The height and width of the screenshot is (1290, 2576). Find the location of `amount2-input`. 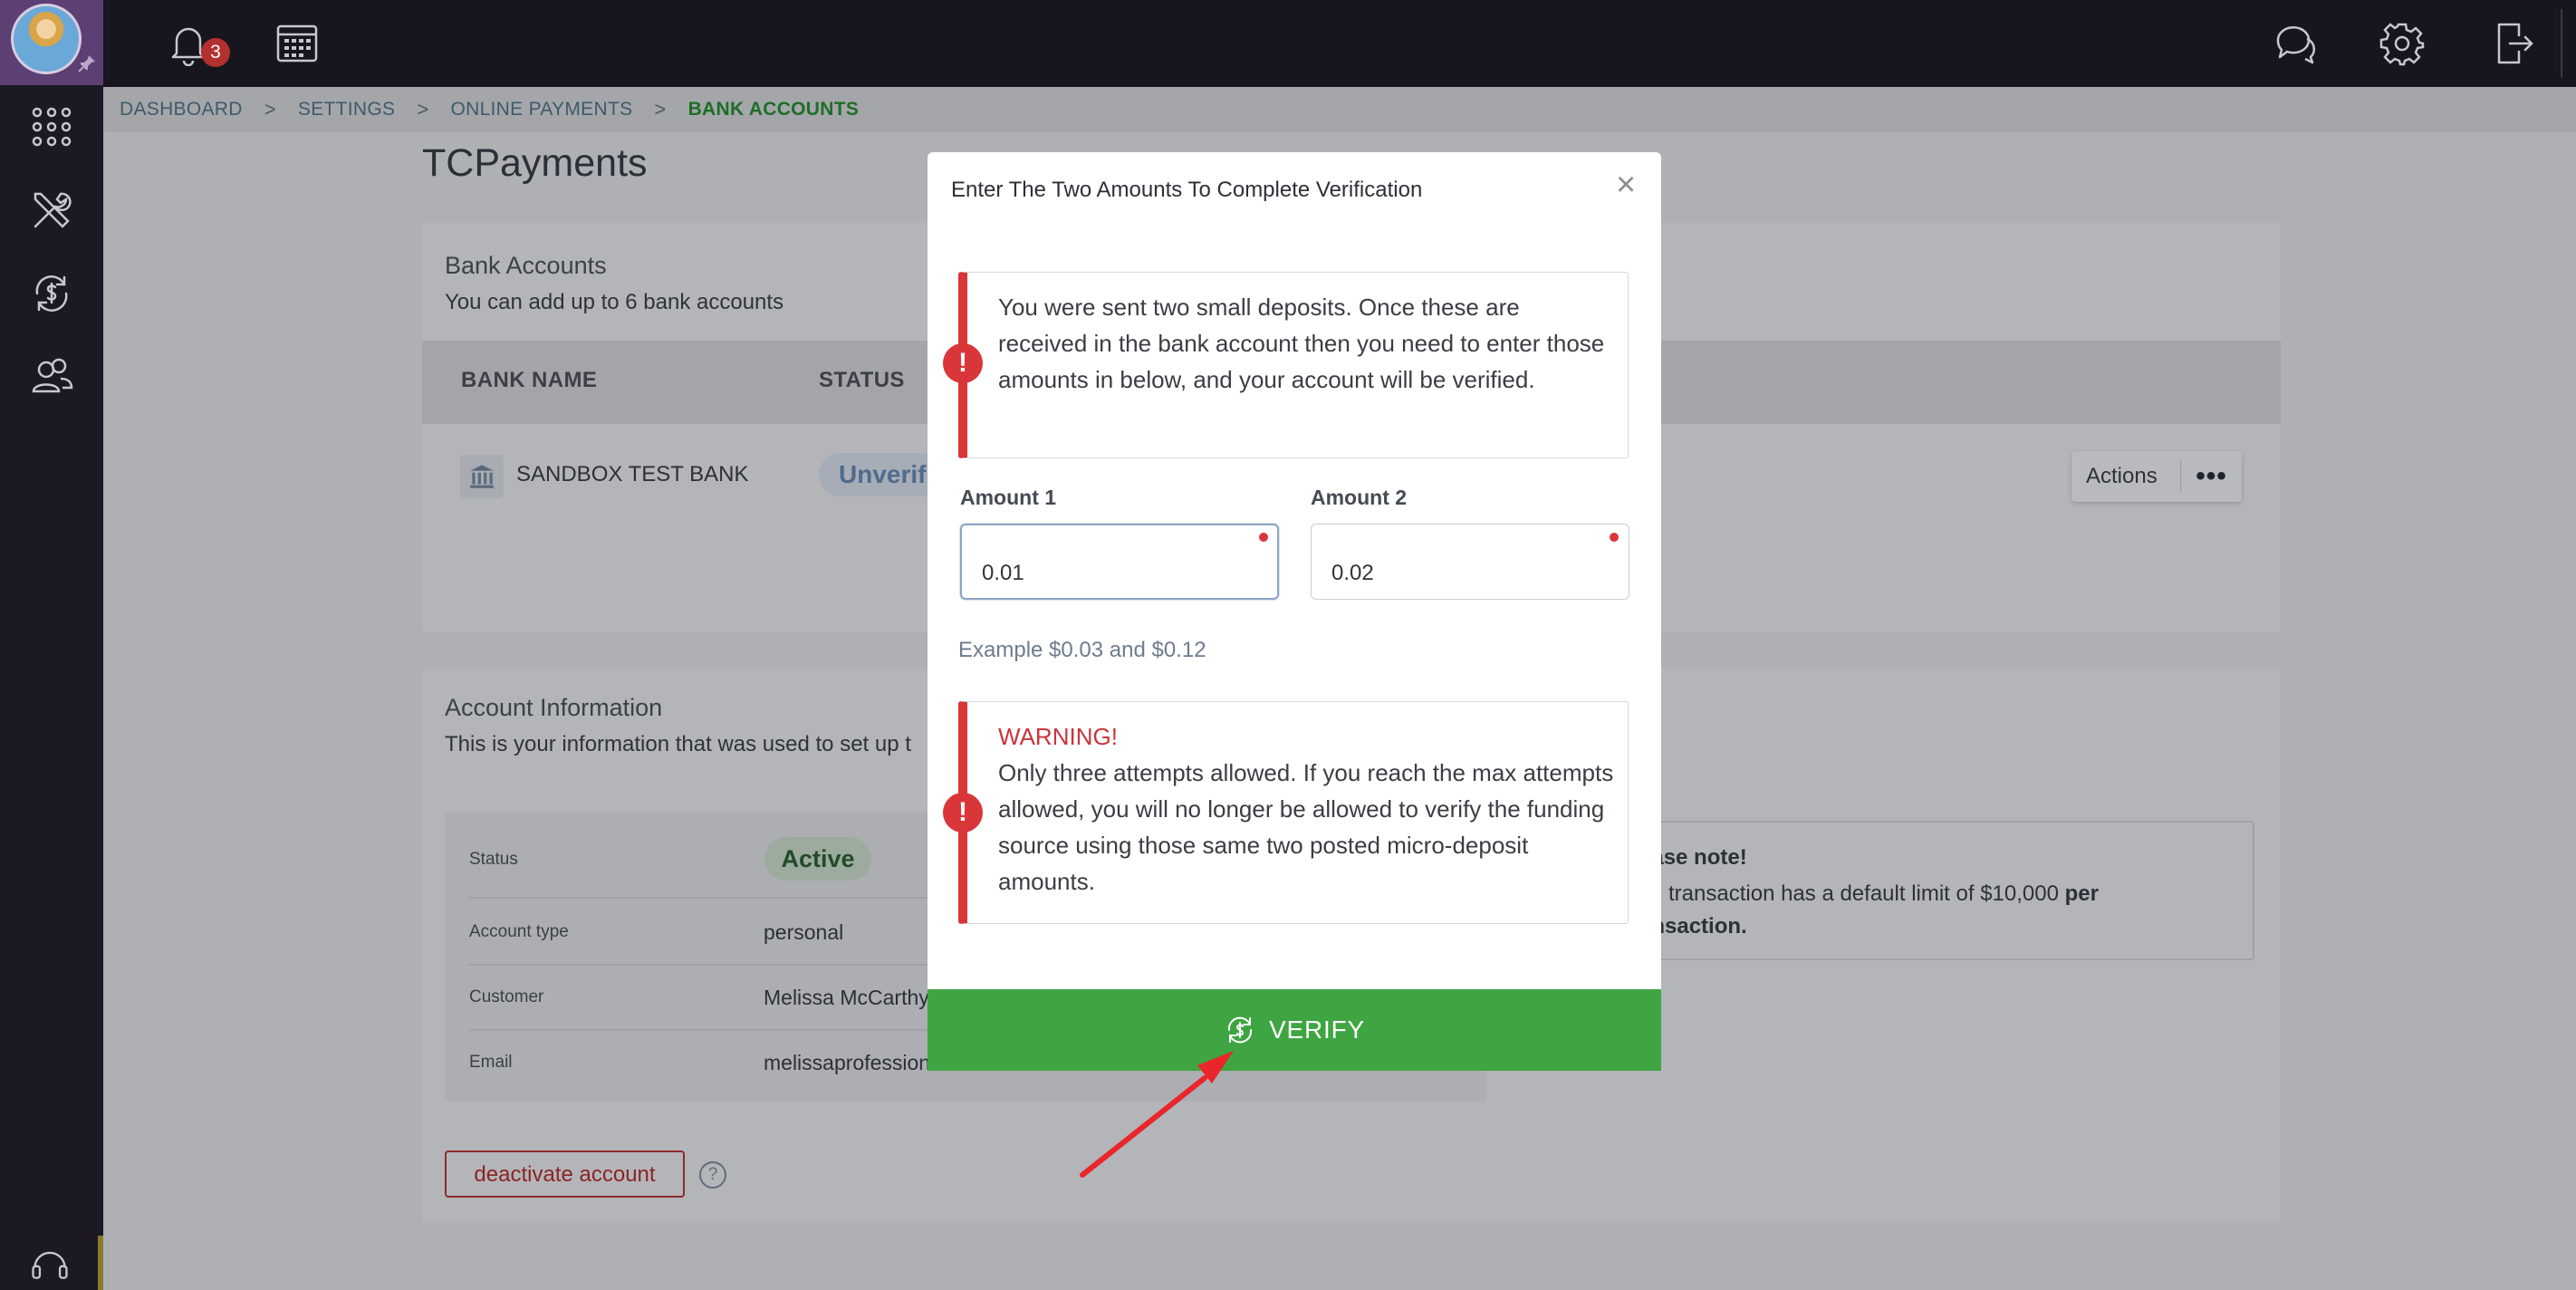

amount2-input is located at coordinates (1470, 562).